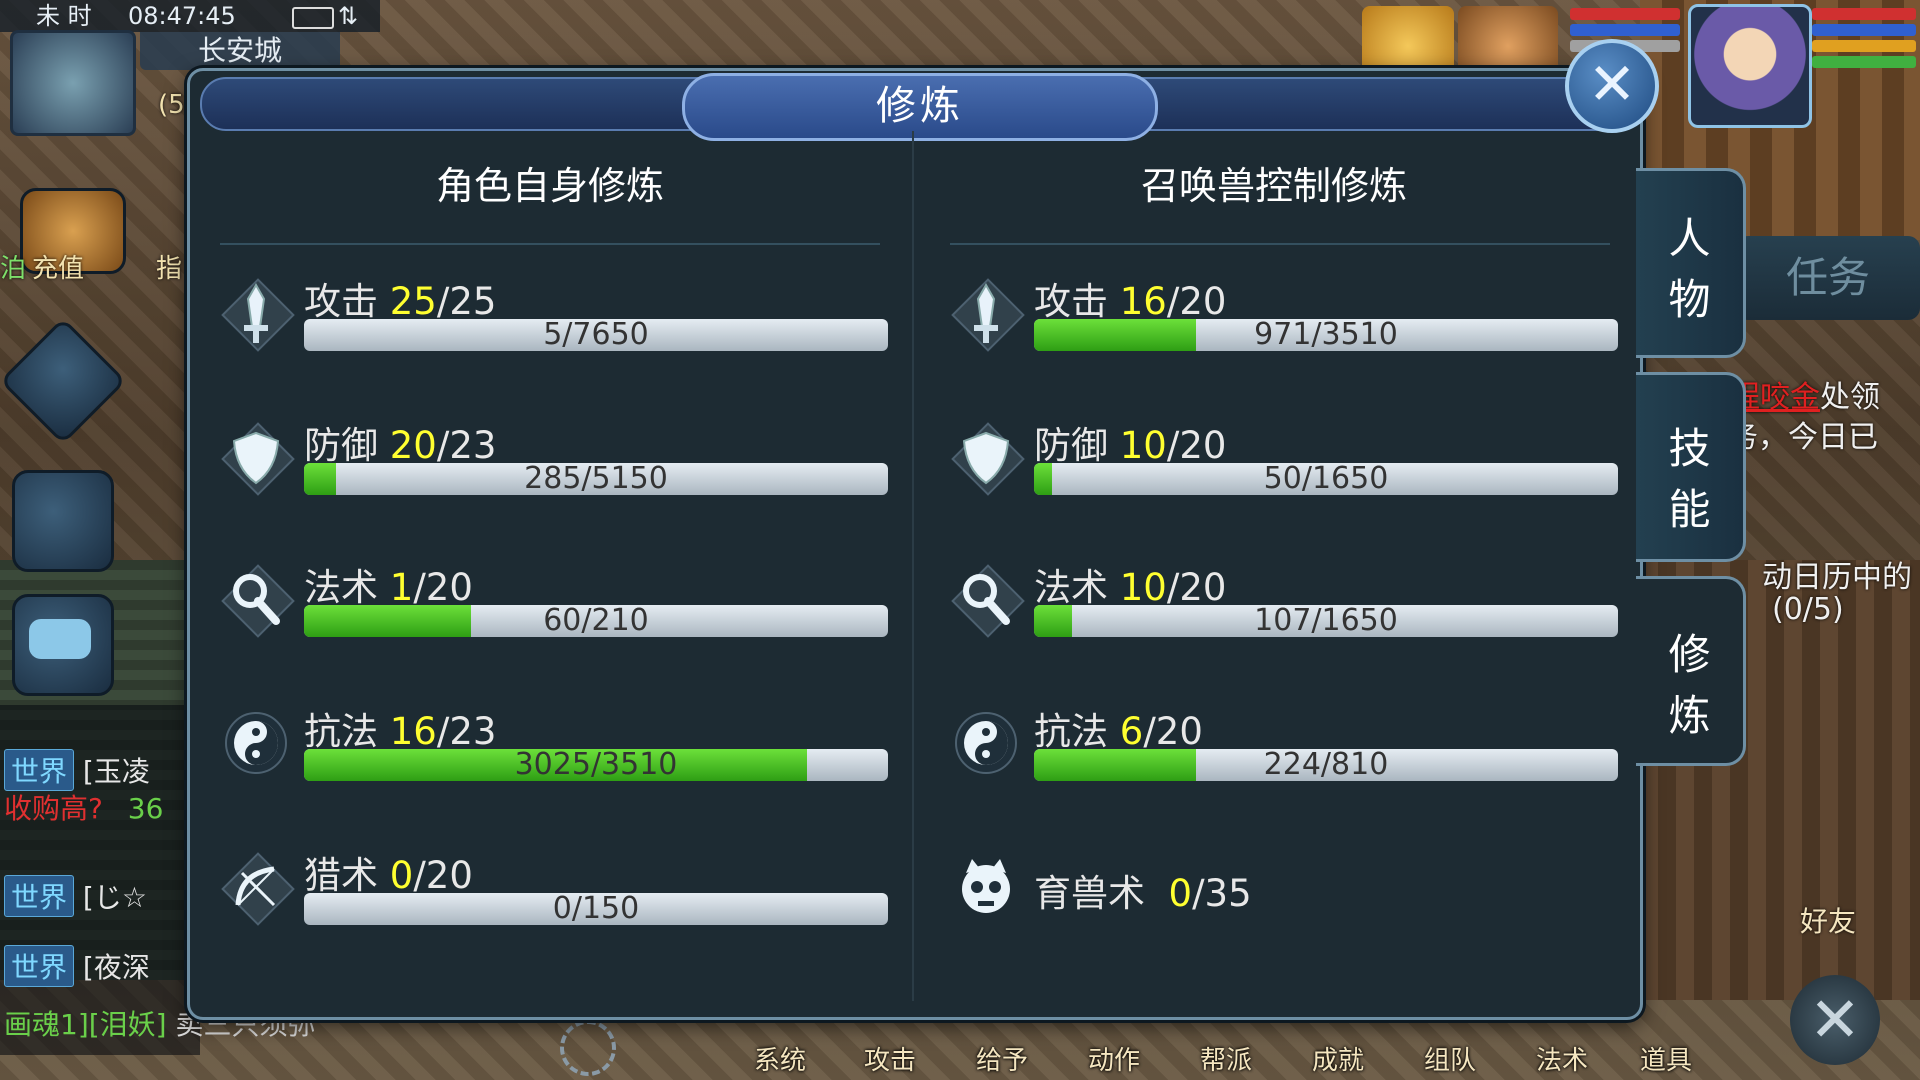 The image size is (1920, 1080). I want to click on pet-cultivation-row-resist: 抗法 6/20 224/810, so click(1285, 756).